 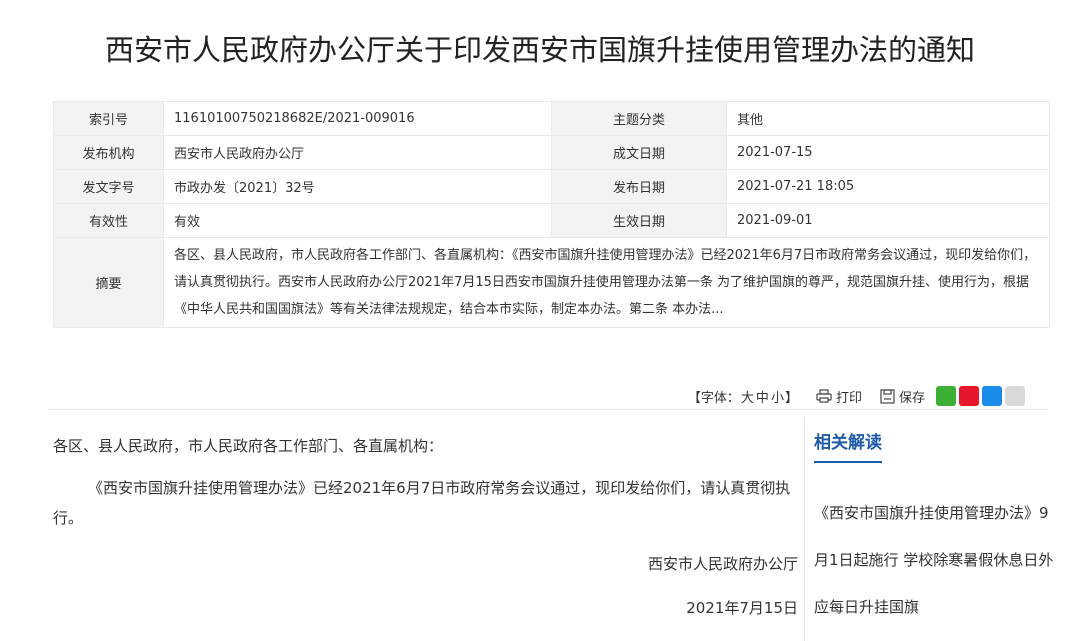 I want to click on font-size-medium-link: 中, so click(x=762, y=396).